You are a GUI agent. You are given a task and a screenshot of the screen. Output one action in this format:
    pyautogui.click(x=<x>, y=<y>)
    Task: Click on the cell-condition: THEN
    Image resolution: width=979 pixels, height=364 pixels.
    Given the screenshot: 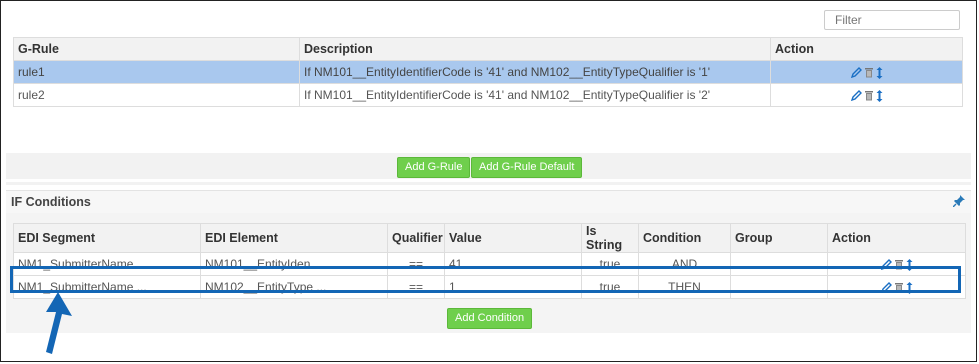 What is the action you would take?
    pyautogui.click(x=684, y=287)
    